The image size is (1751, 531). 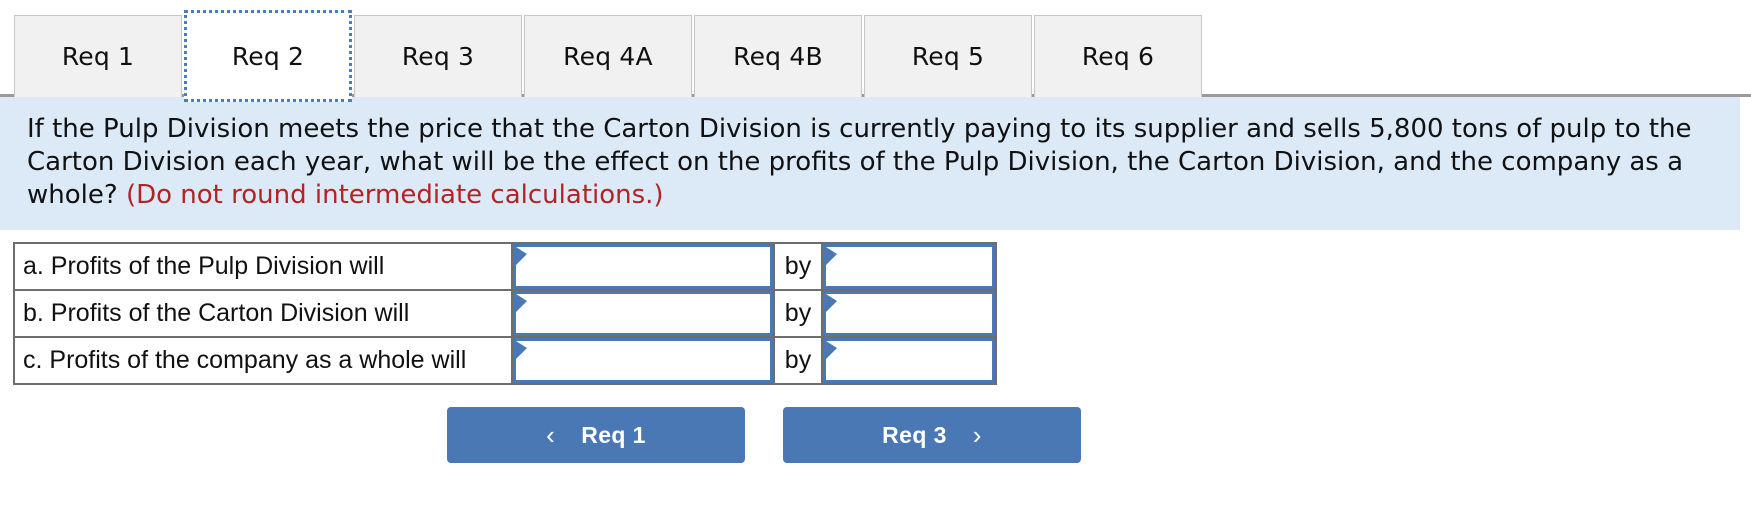 What do you see at coordinates (798, 361) in the screenshot?
I see `connector-label-c: by` at bounding box center [798, 361].